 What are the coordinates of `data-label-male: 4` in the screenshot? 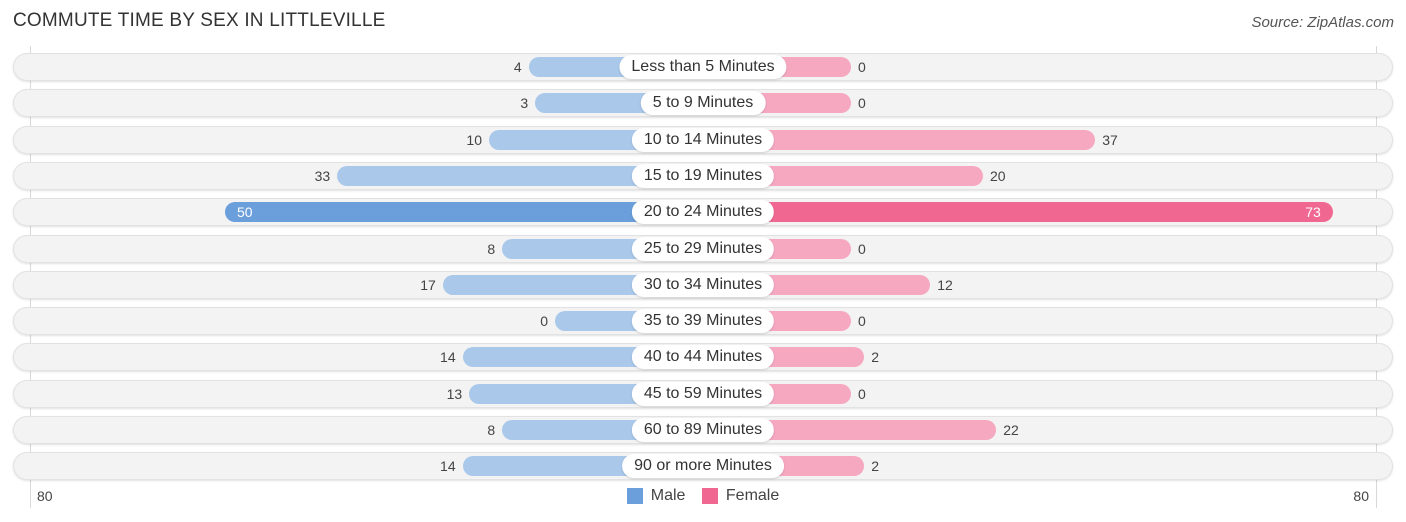 It's located at (517, 67).